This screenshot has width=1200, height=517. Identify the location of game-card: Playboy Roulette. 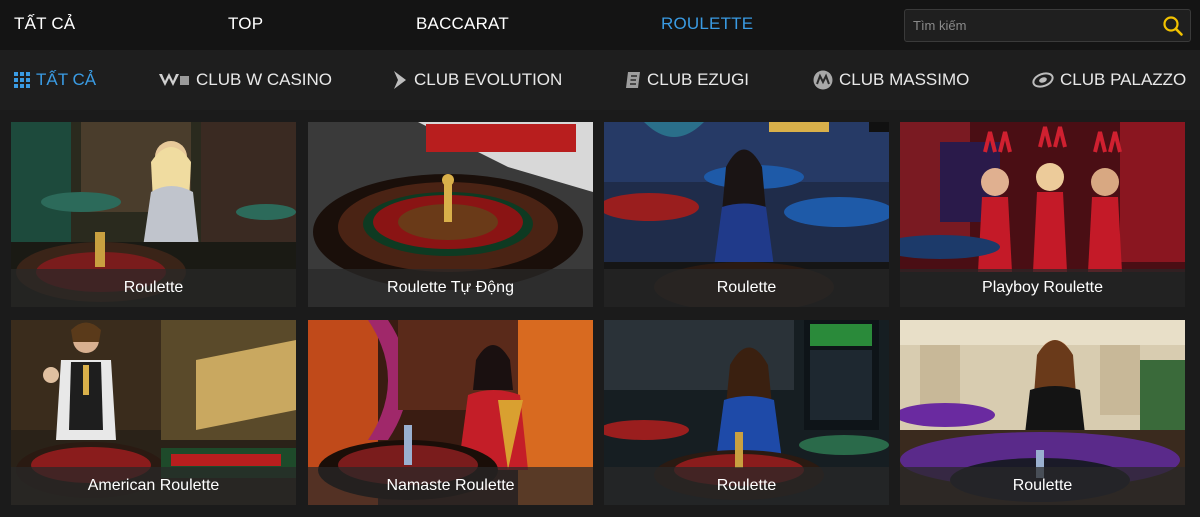
(1042, 214).